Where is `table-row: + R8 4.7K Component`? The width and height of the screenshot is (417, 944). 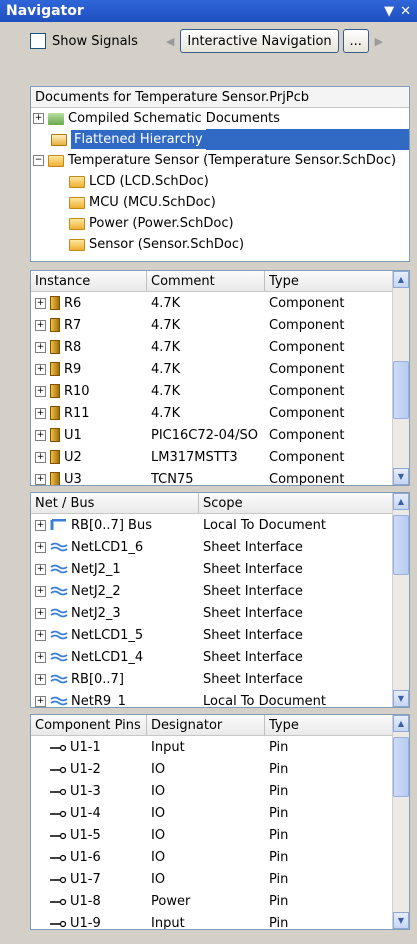 table-row: + R8 4.7K Component is located at coordinates (220, 347).